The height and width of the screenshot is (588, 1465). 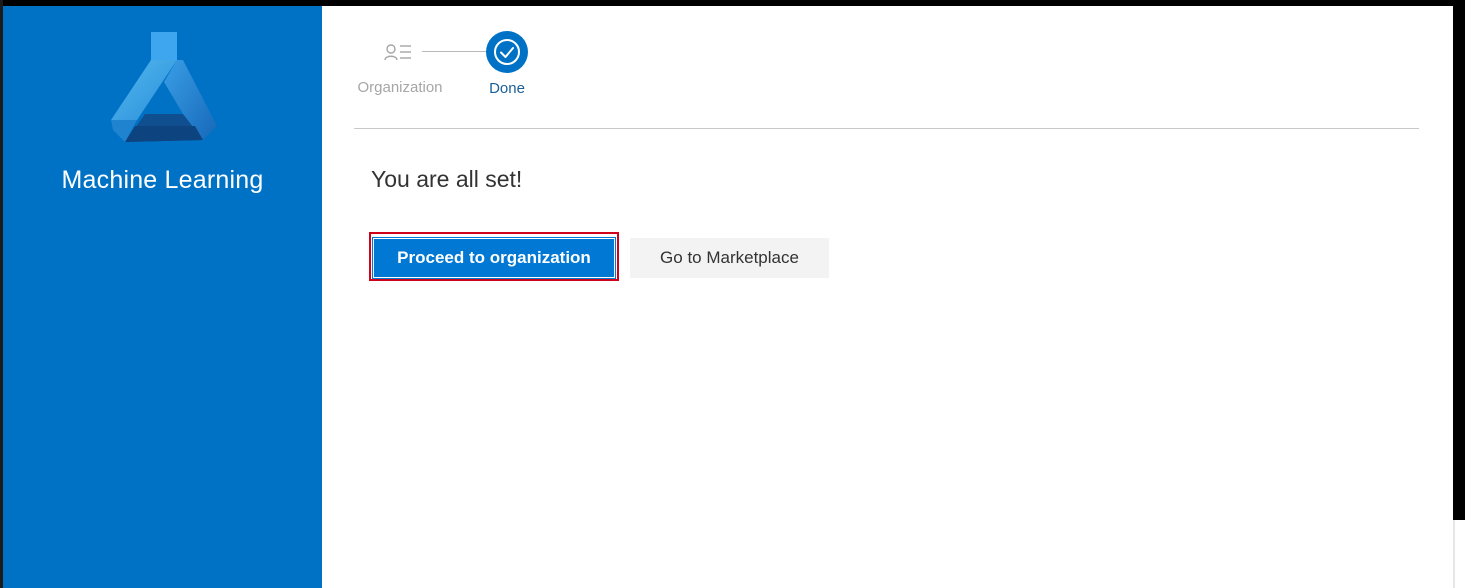 I want to click on flask-icon, so click(x=164, y=88).